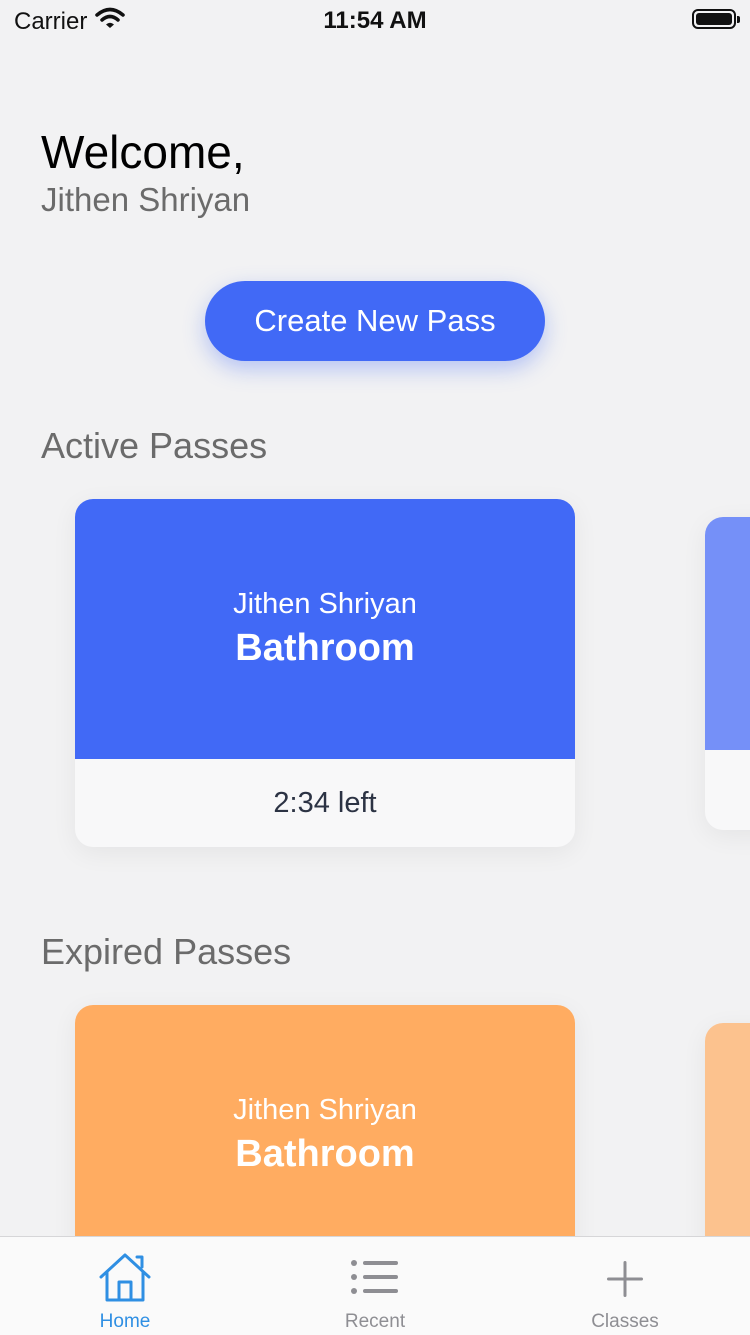 The height and width of the screenshot is (1335, 750). I want to click on expired-pass-student-name: Jithen Shriyan, so click(325, 1110).